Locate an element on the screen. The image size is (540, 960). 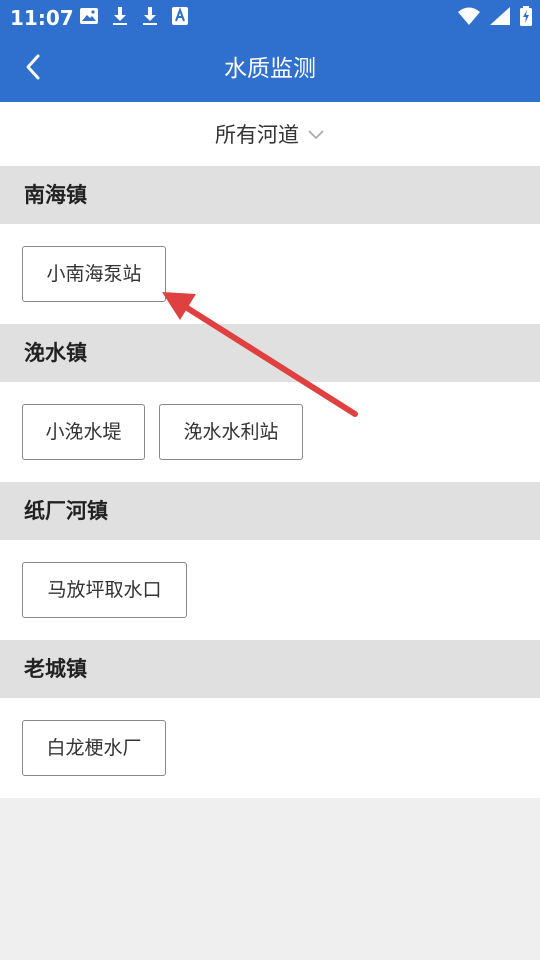
status-notification-icons is located at coordinates (134, 18).